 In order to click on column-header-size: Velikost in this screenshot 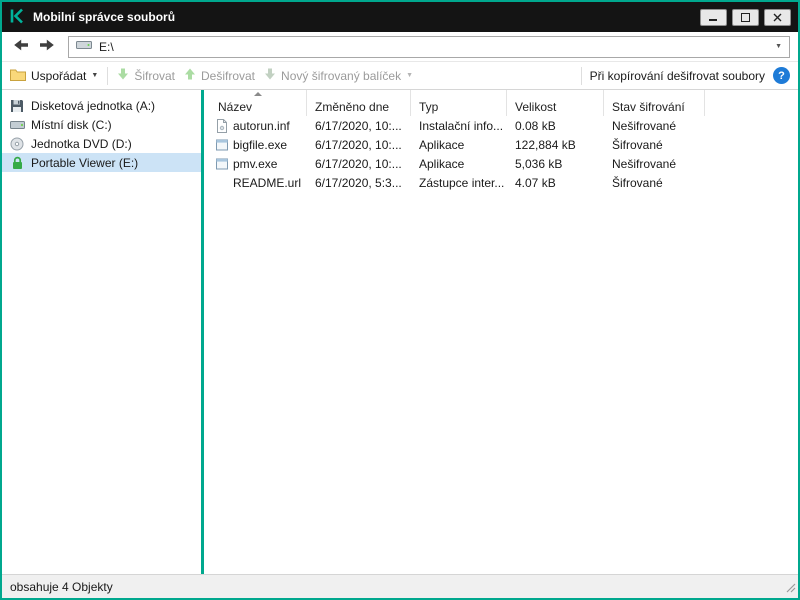, I will do `click(555, 103)`.